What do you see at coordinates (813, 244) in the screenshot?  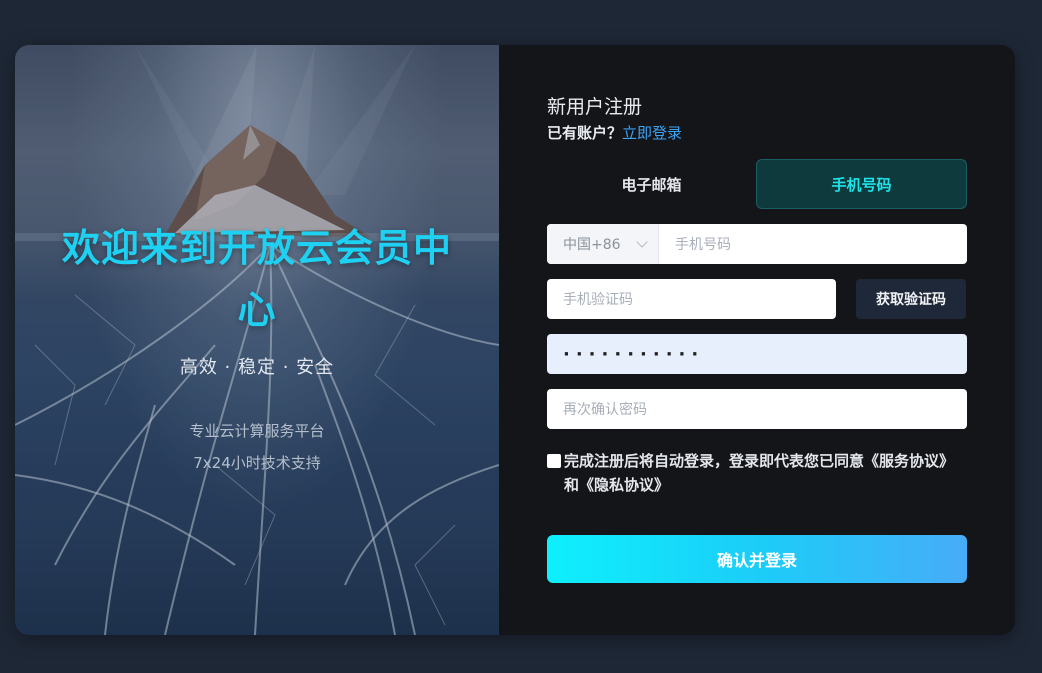 I see `phone-input: 手机号码` at bounding box center [813, 244].